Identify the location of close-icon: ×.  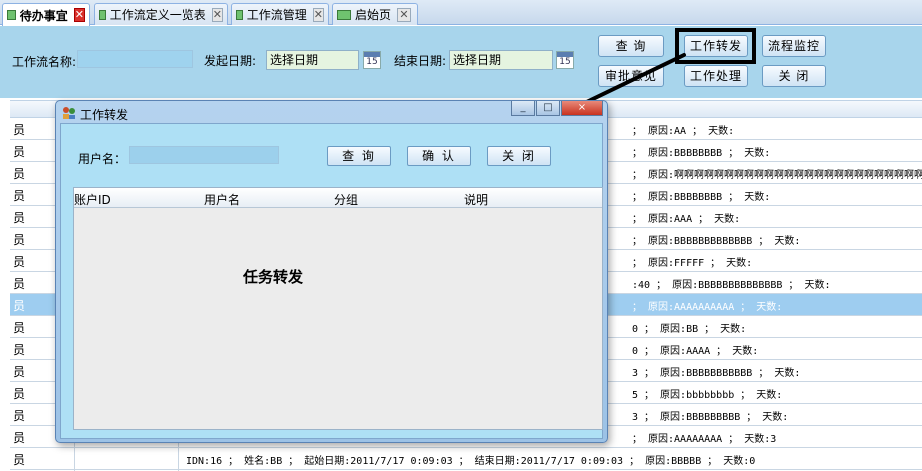
(582, 108).